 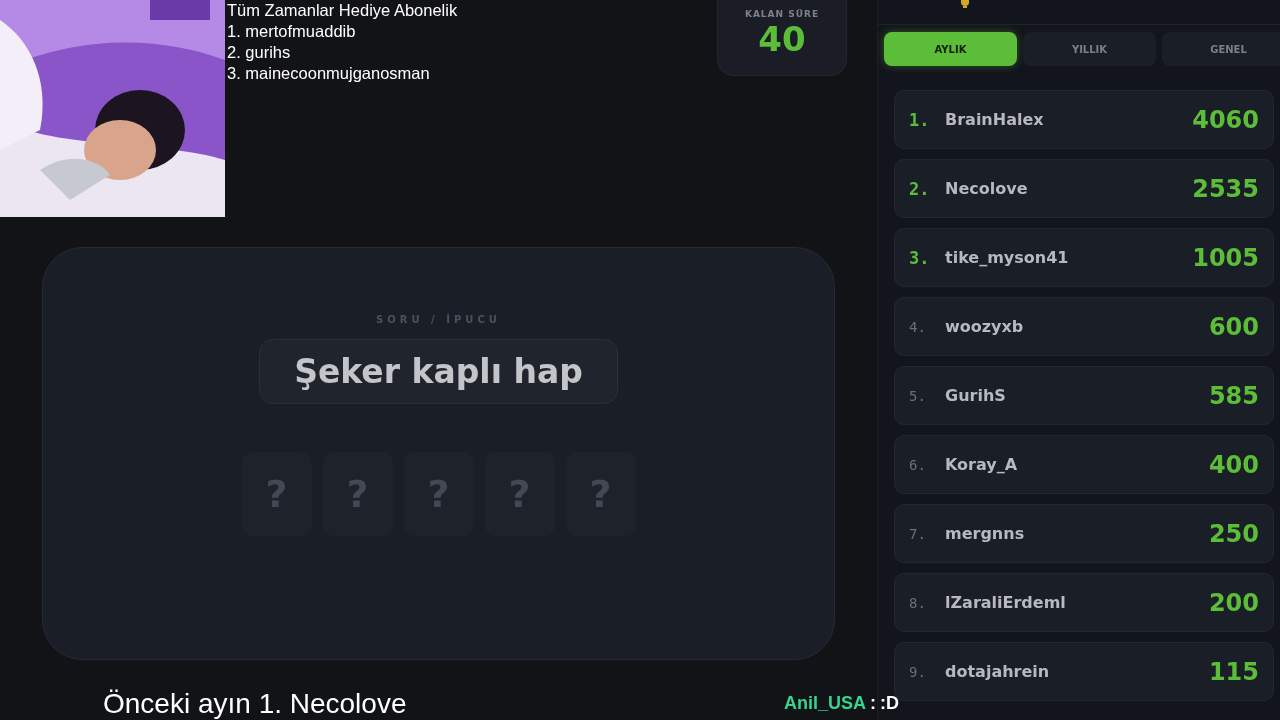 I want to click on player-score: 1005, so click(x=1225, y=257).